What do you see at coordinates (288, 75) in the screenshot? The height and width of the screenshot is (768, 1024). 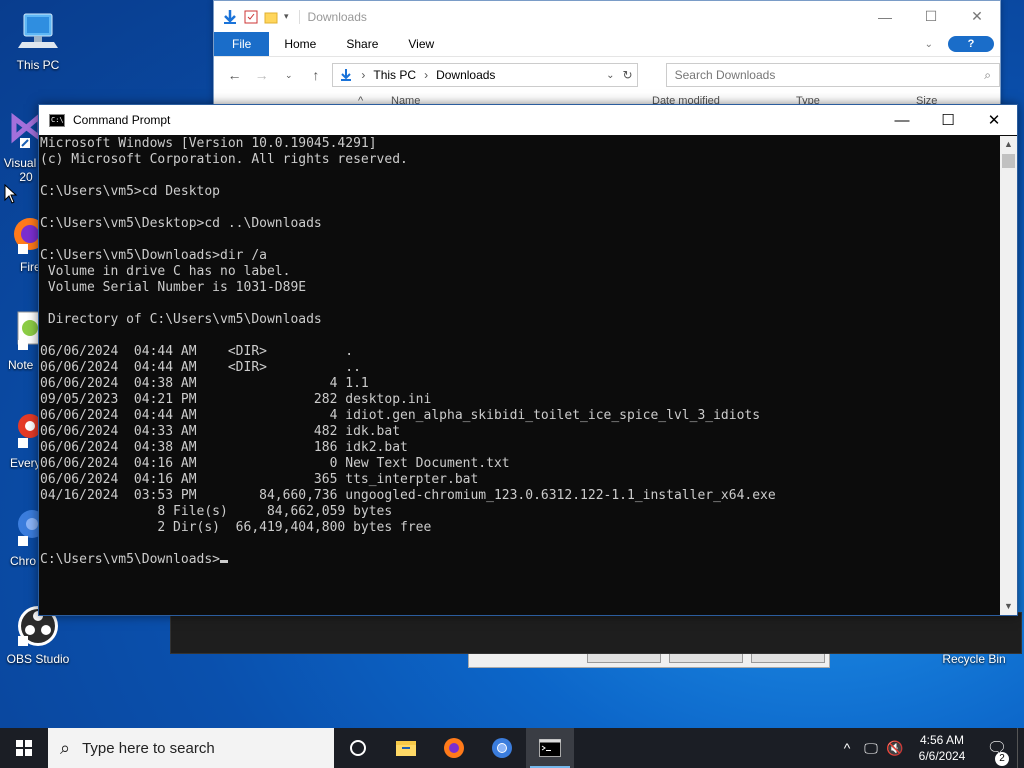 I see `recent-locations-icon: ⌄` at bounding box center [288, 75].